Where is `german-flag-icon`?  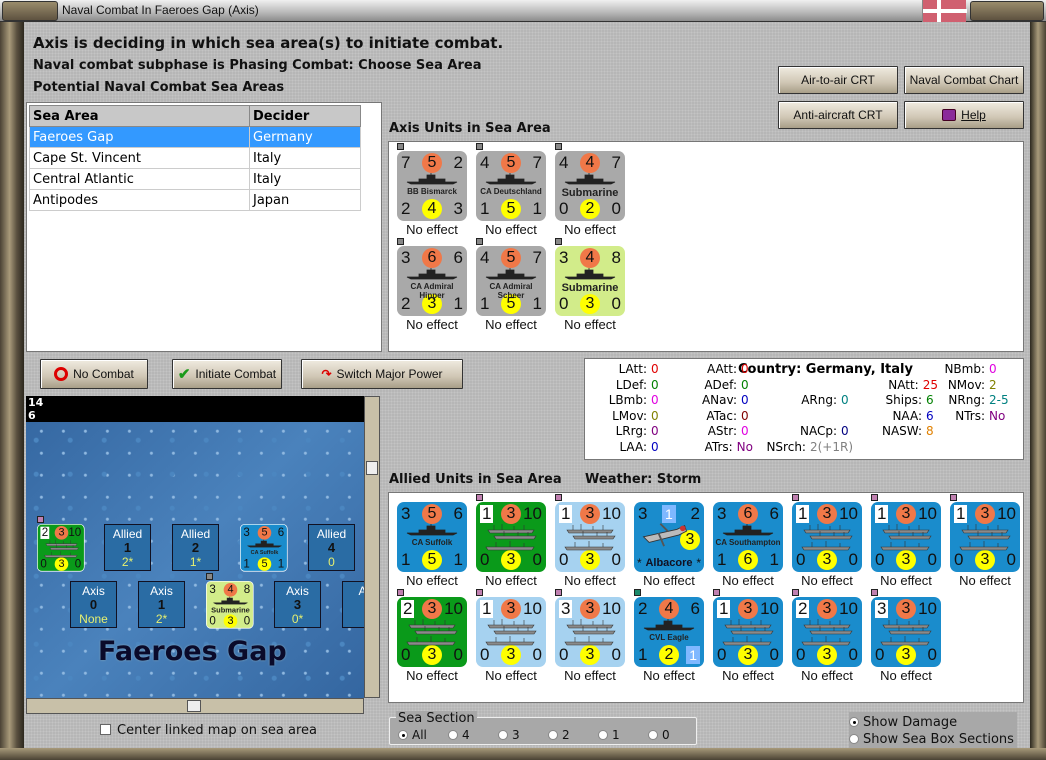 german-flag-icon is located at coordinates (944, 11).